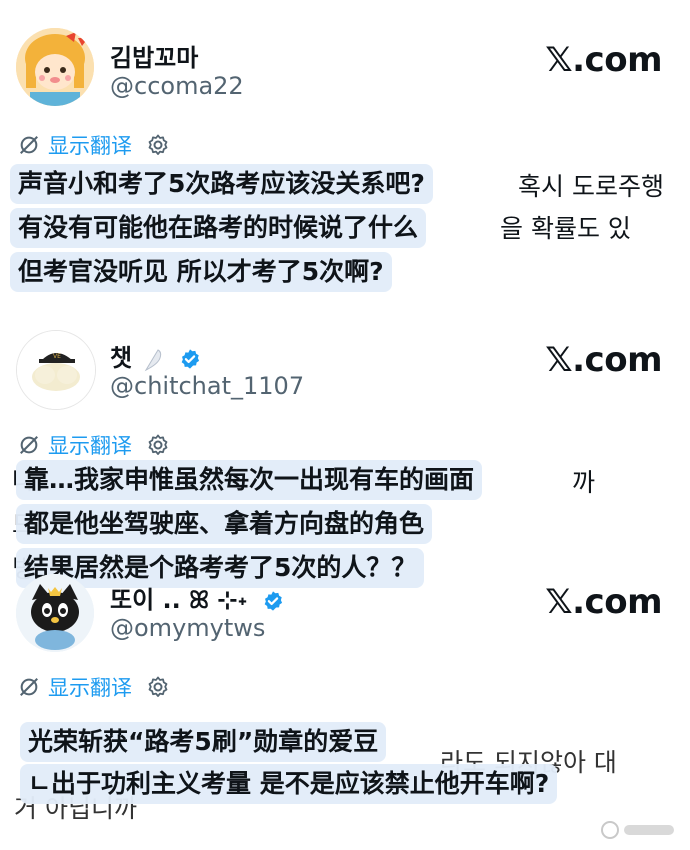 Image resolution: width=690 pixels, height=850 pixels. I want to click on translation-overlay-line: 光荣斩获“路考5刷”勋章的爱豆, so click(203, 742).